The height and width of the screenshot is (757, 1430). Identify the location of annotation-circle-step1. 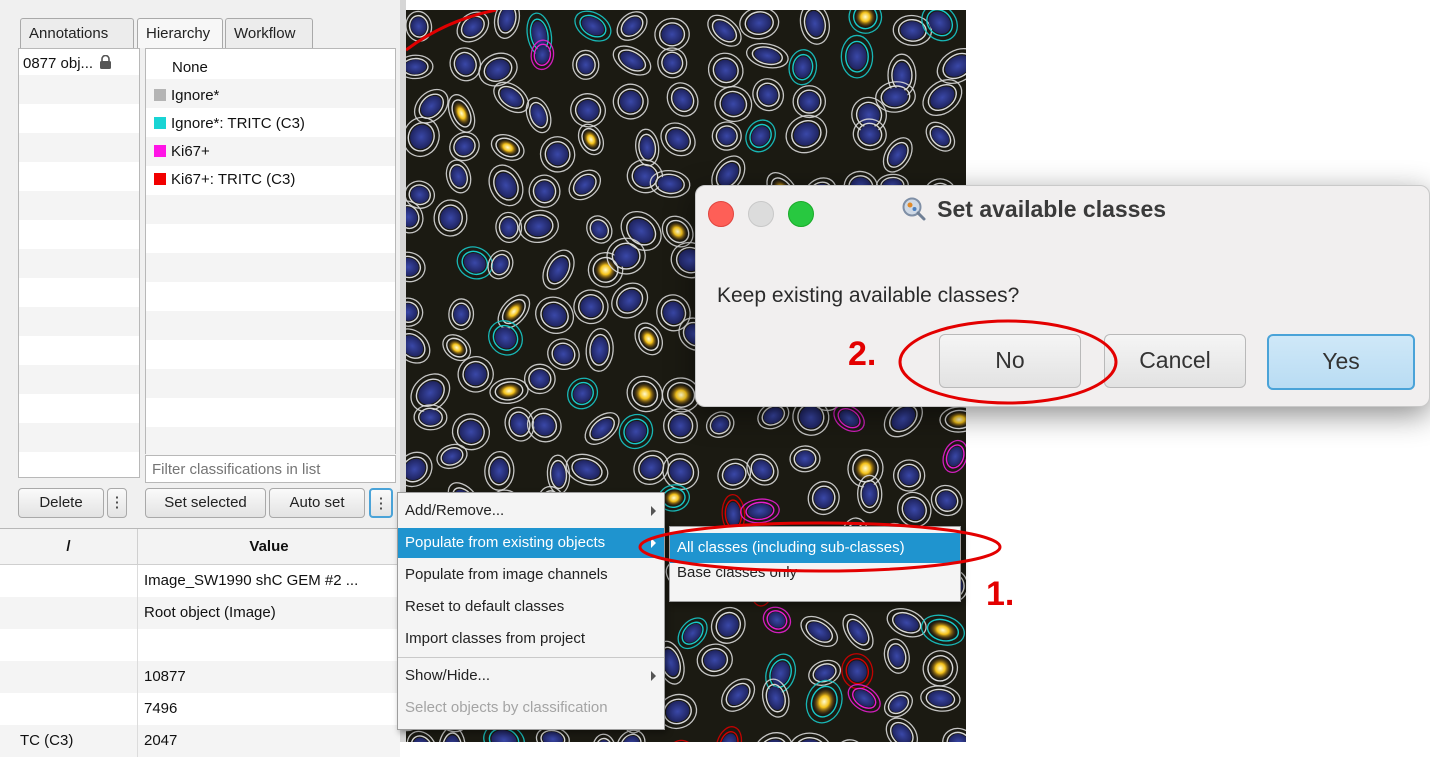
(820, 547).